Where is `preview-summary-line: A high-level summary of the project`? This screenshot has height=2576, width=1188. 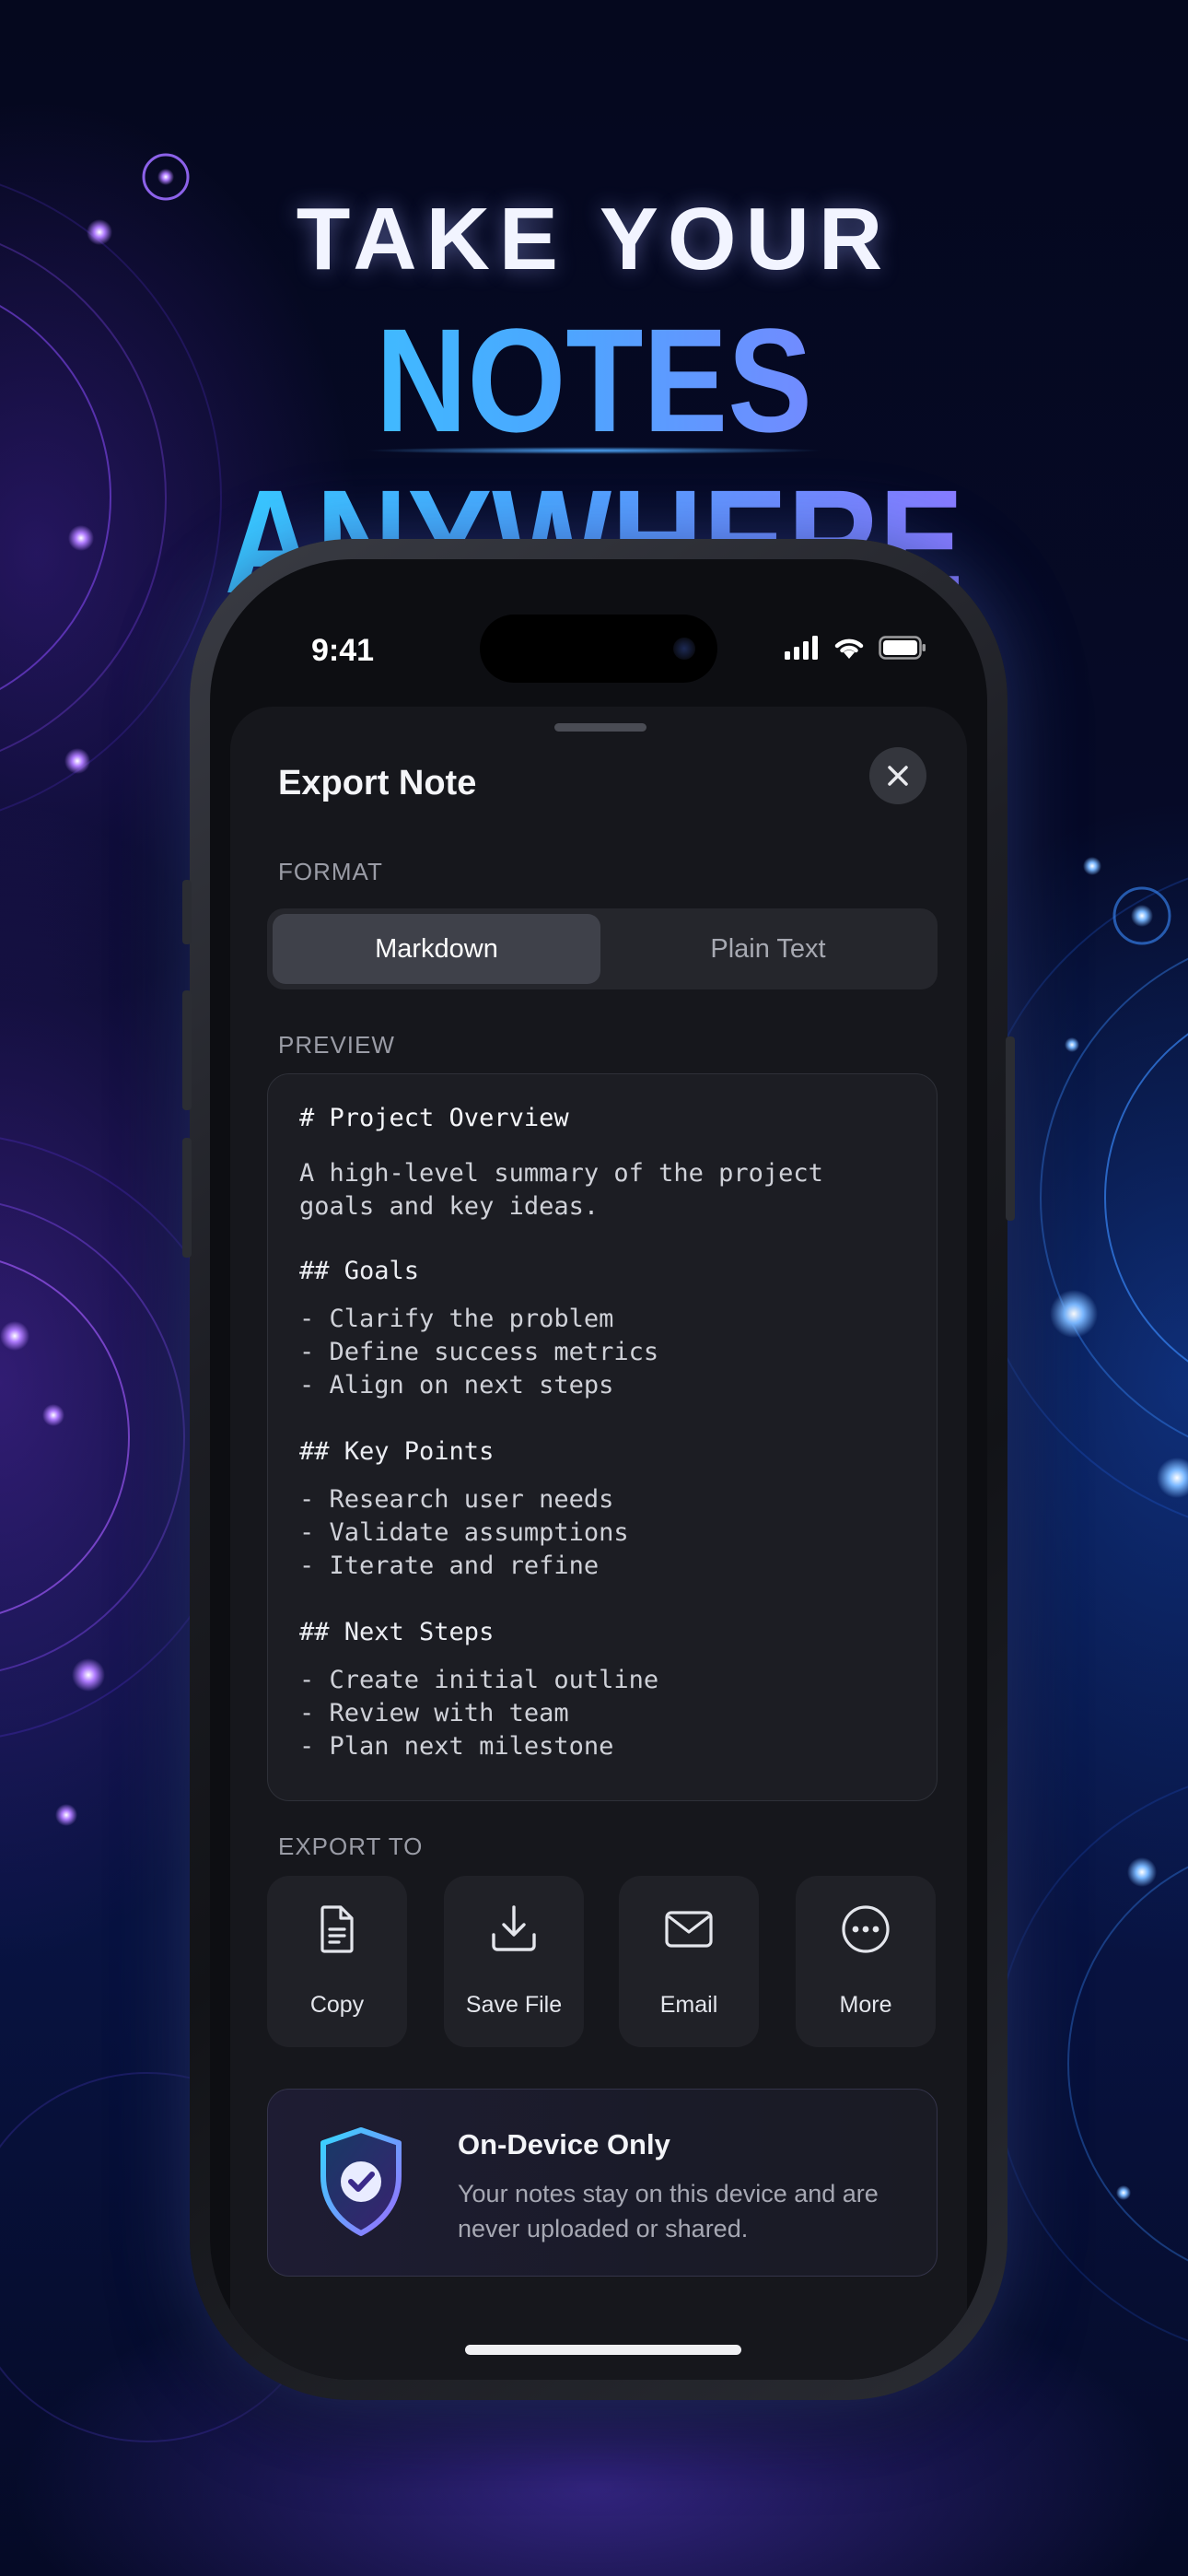
preview-summary-line: A high-level summary of the project is located at coordinates (561, 1173).